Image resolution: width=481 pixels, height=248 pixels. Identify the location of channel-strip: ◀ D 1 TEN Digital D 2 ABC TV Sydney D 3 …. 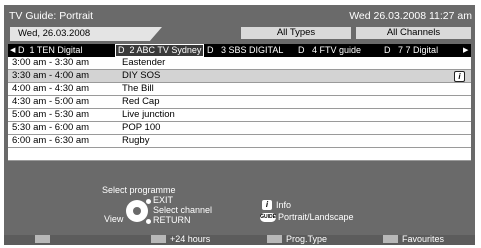
(239, 50).